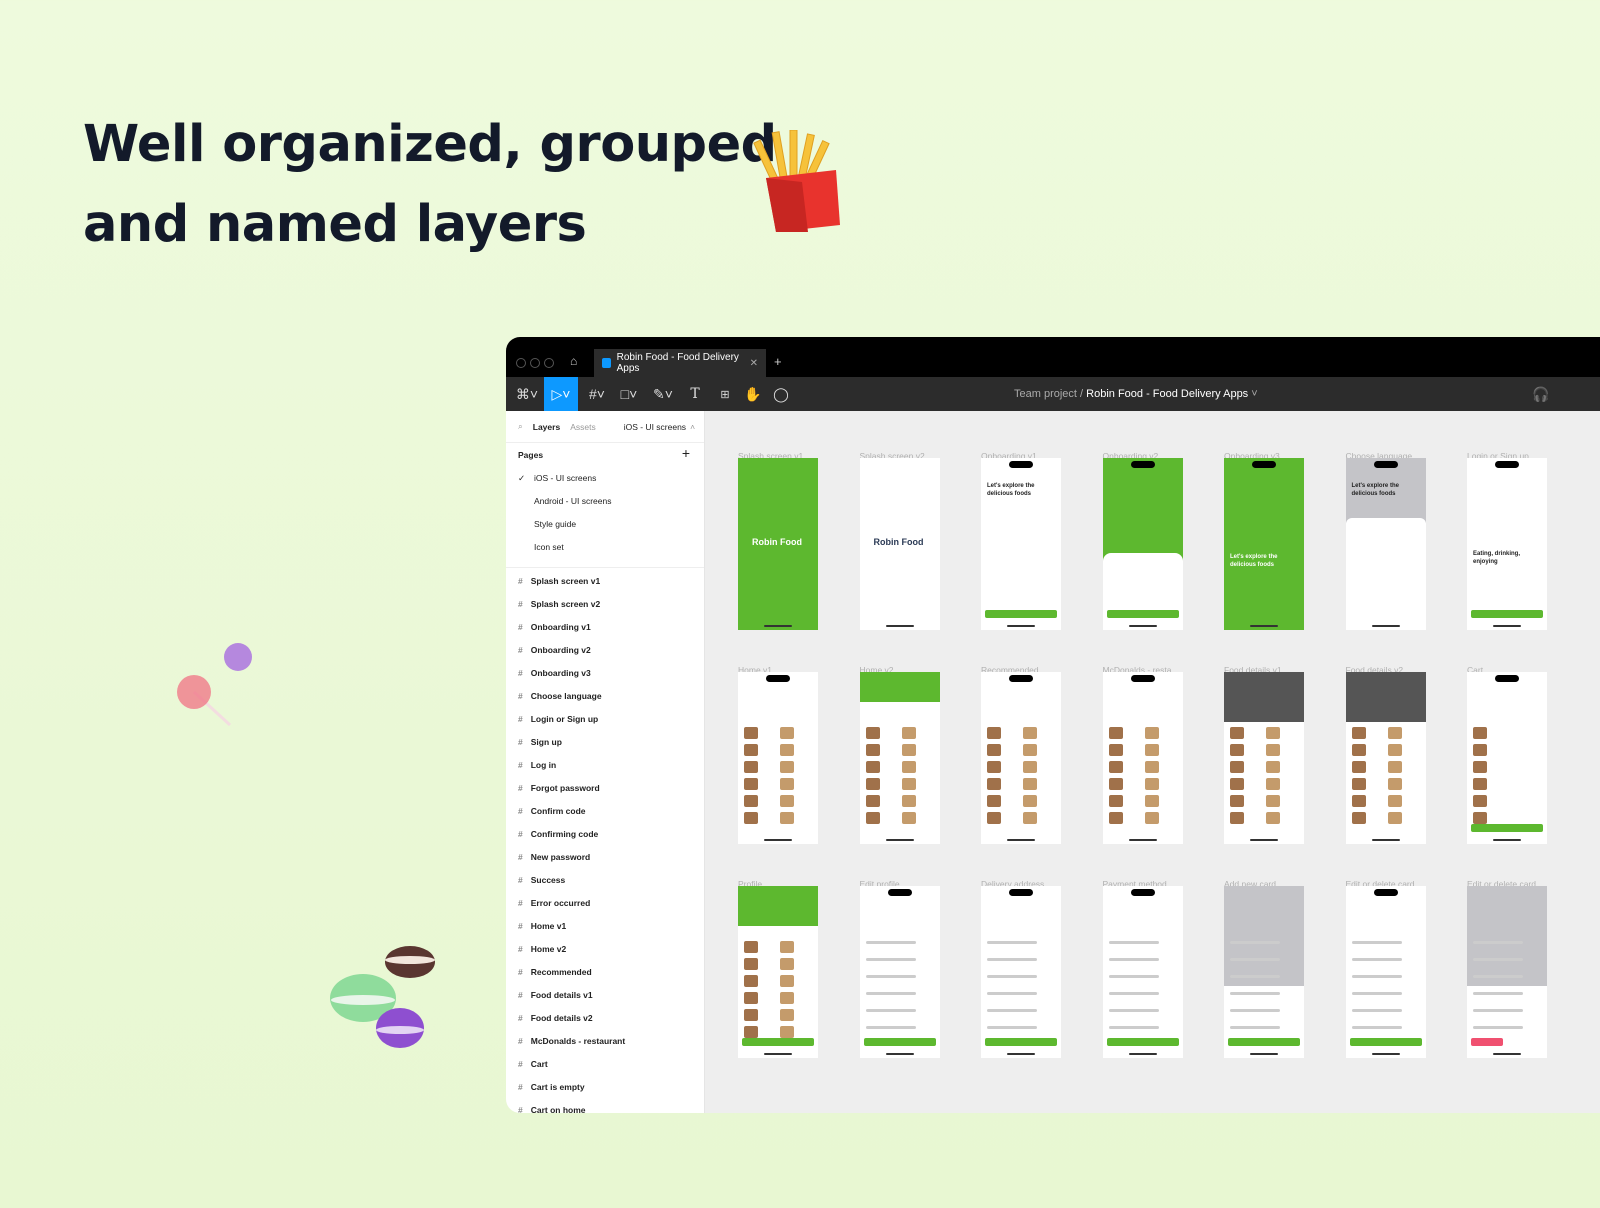 The width and height of the screenshot is (1600, 1208). What do you see at coordinates (1541, 394) in the screenshot?
I see `headphones-icon: 🎧` at bounding box center [1541, 394].